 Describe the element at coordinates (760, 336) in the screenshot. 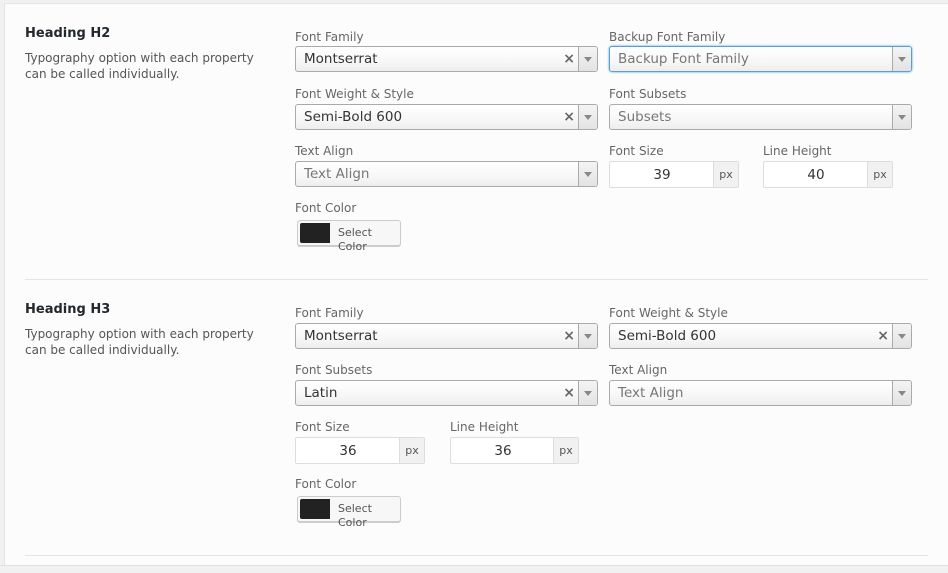

I see `h3-font-weight-select: Semi-Bold 600 ×` at that location.